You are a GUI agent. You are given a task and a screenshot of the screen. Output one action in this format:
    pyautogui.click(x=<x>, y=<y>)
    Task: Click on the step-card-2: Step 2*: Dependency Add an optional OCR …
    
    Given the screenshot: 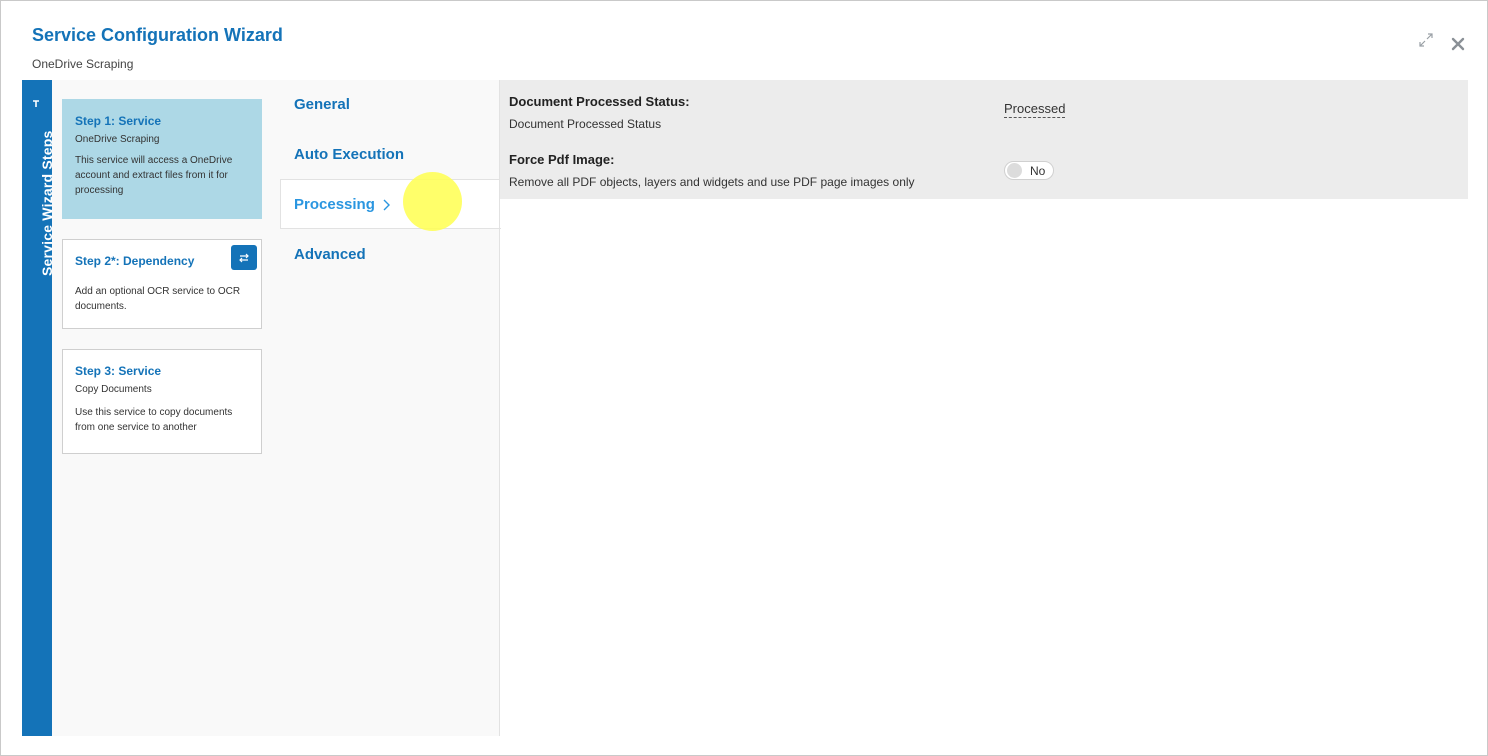 What is the action you would take?
    pyautogui.click(x=162, y=284)
    